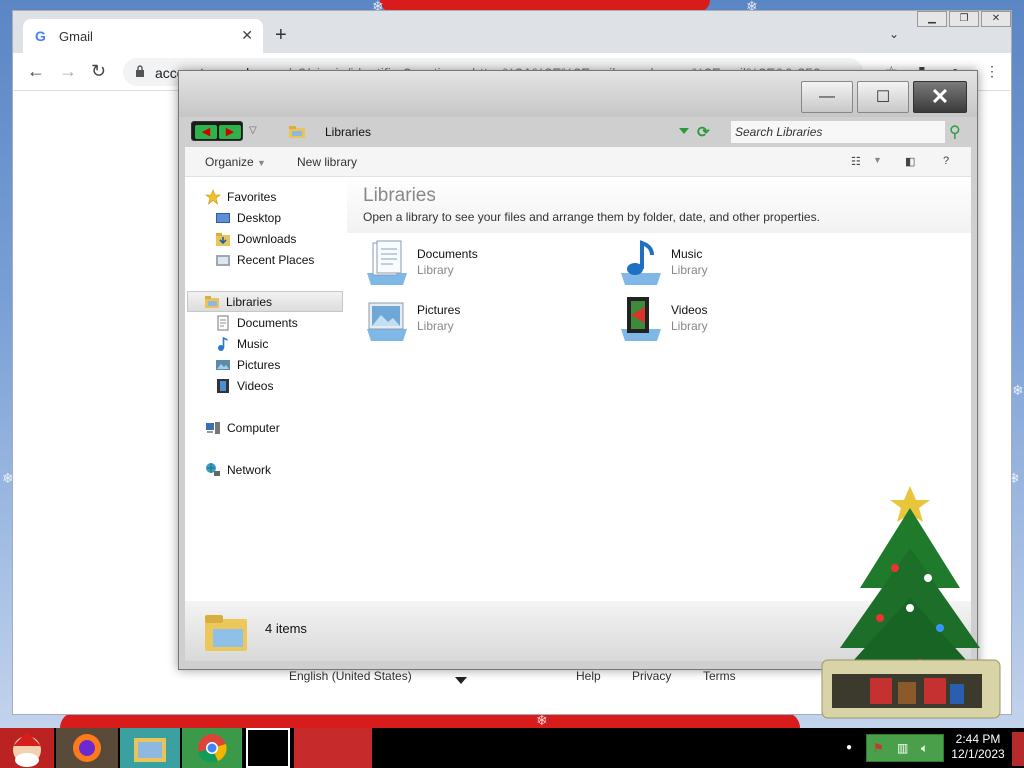  What do you see at coordinates (223, 260) in the screenshot?
I see `recent-places-icon` at bounding box center [223, 260].